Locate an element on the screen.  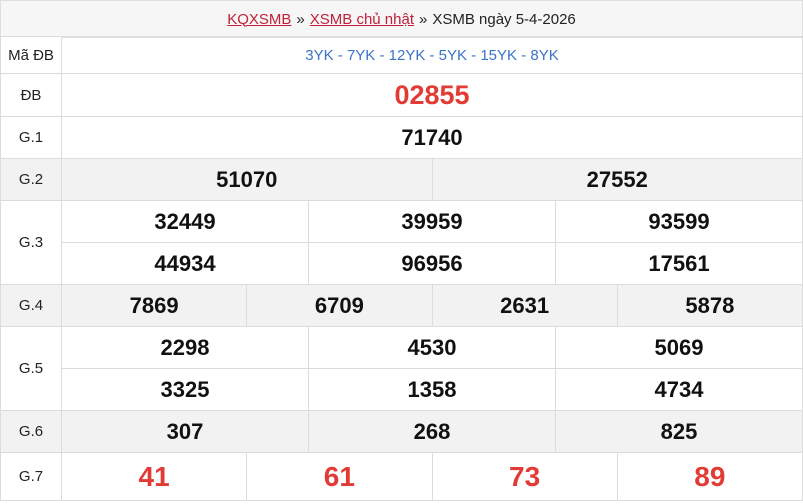
row-label: G.3 is located at coordinates (31, 242).